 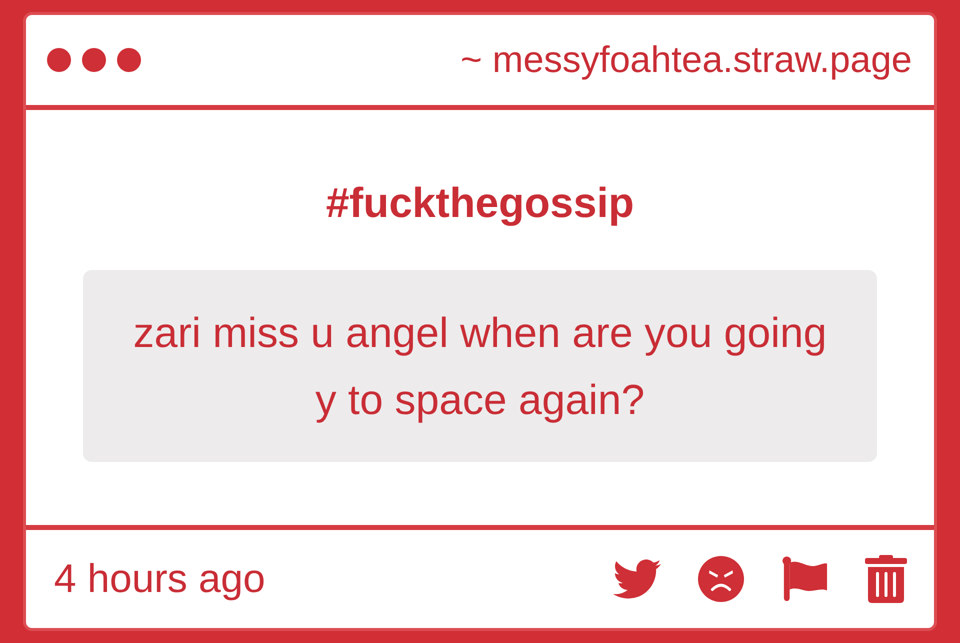 I want to click on message-text: zari miss u angel when are you going y to space again?, so click(x=480, y=366).